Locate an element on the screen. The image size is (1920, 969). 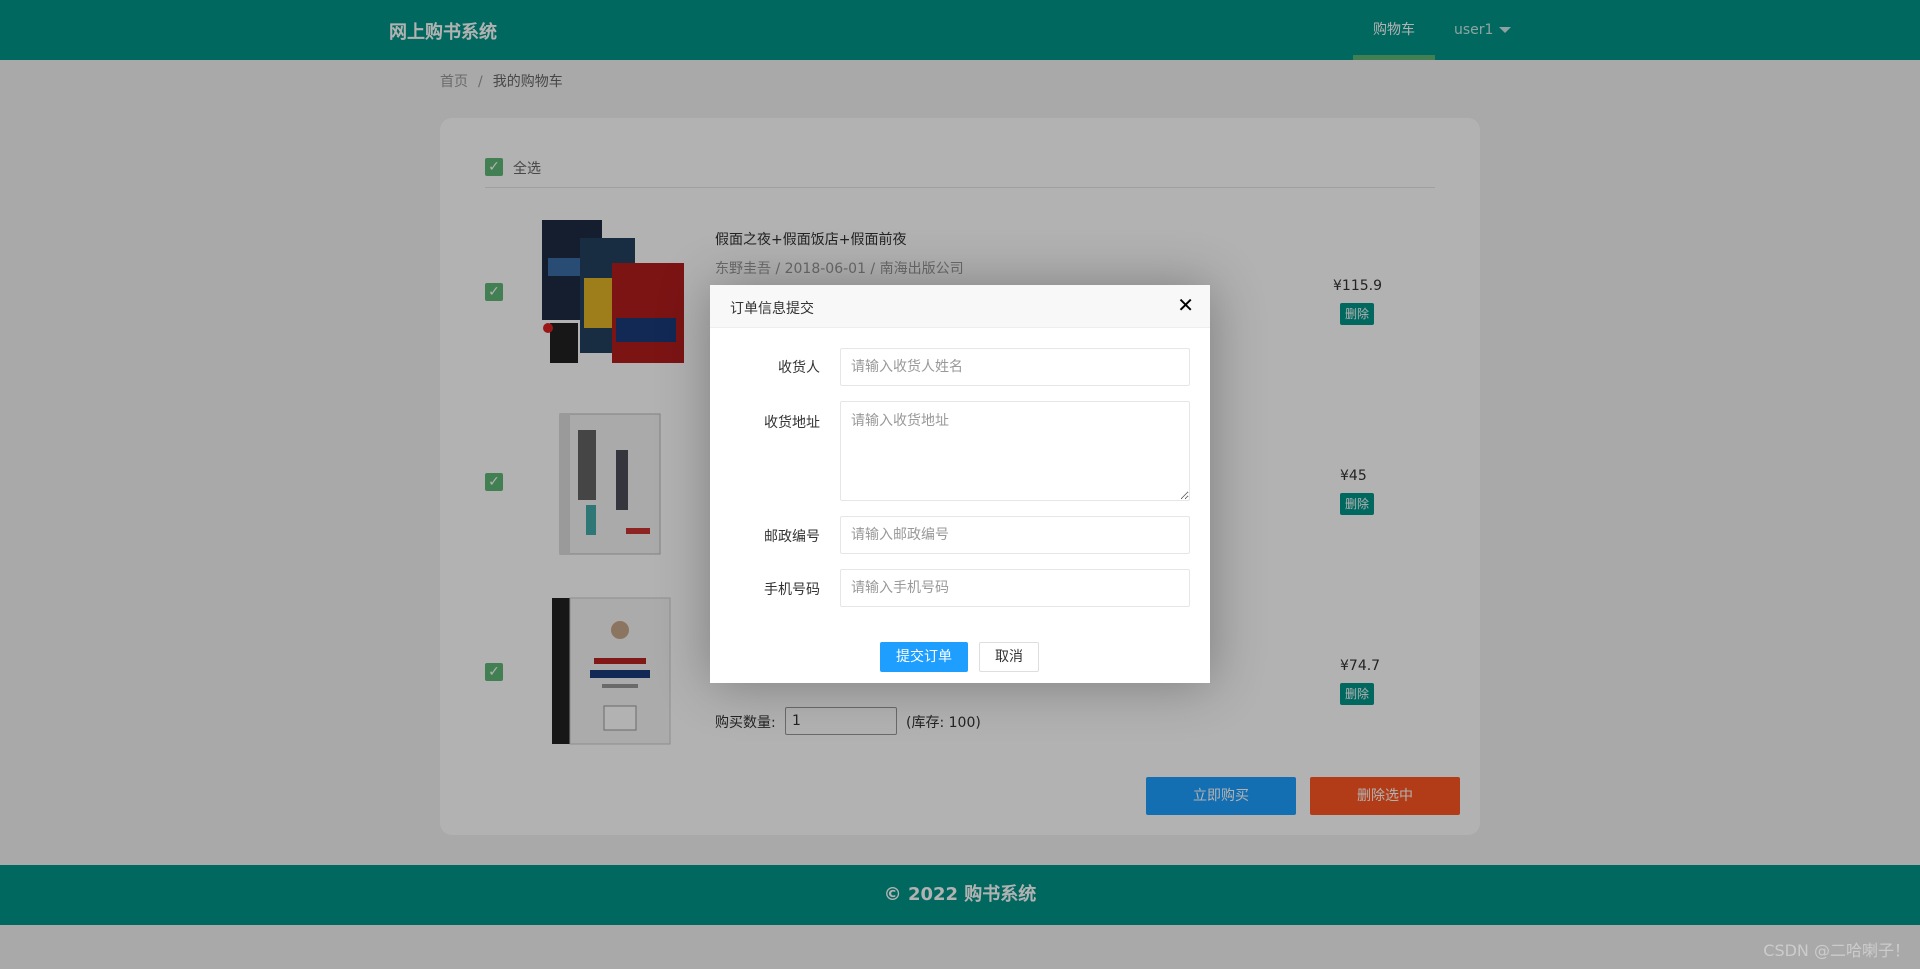
phone-label: 手机号码 is located at coordinates (792, 590).